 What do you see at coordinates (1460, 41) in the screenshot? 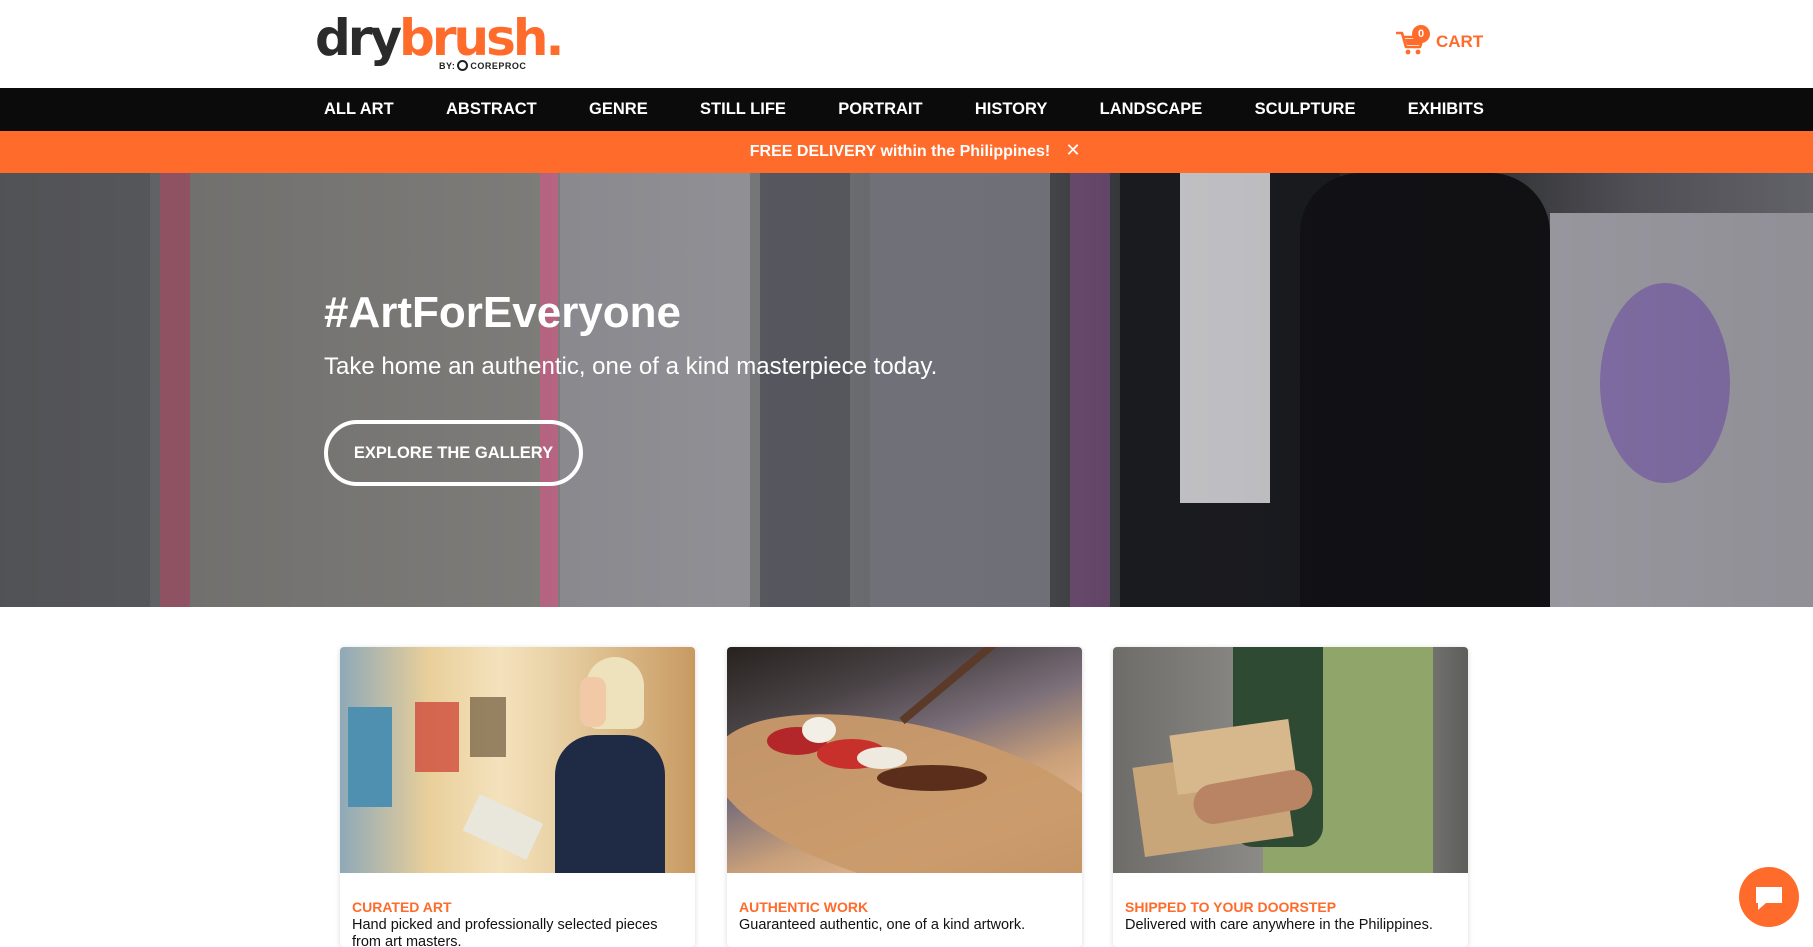
I see `cart-label: CART` at bounding box center [1460, 41].